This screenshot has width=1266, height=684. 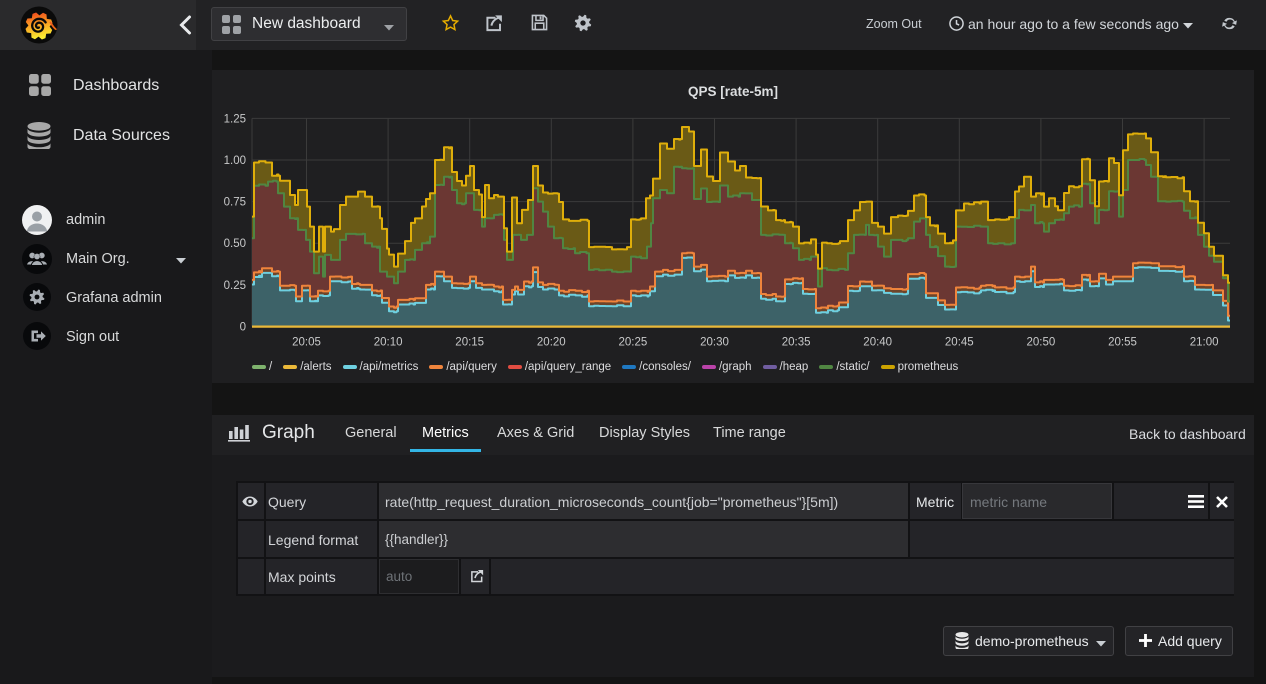 I want to click on svg-text: 21:00, so click(x=1204, y=343).